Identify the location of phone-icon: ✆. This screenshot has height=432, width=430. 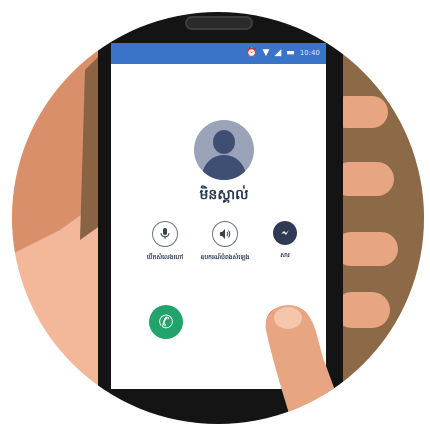
(166, 322).